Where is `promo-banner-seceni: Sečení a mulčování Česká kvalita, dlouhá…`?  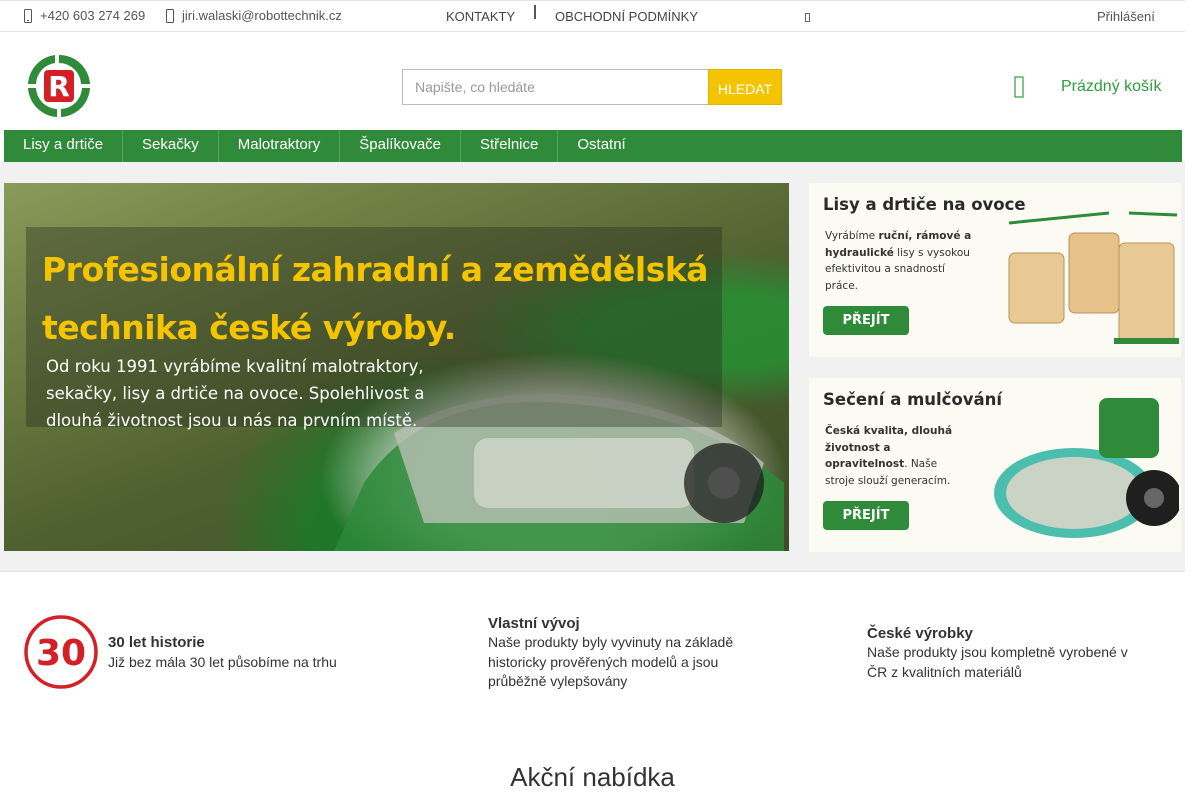
promo-banner-seceni: Sečení a mulčování Česká kvalita, dlouhá… is located at coordinates (995, 465).